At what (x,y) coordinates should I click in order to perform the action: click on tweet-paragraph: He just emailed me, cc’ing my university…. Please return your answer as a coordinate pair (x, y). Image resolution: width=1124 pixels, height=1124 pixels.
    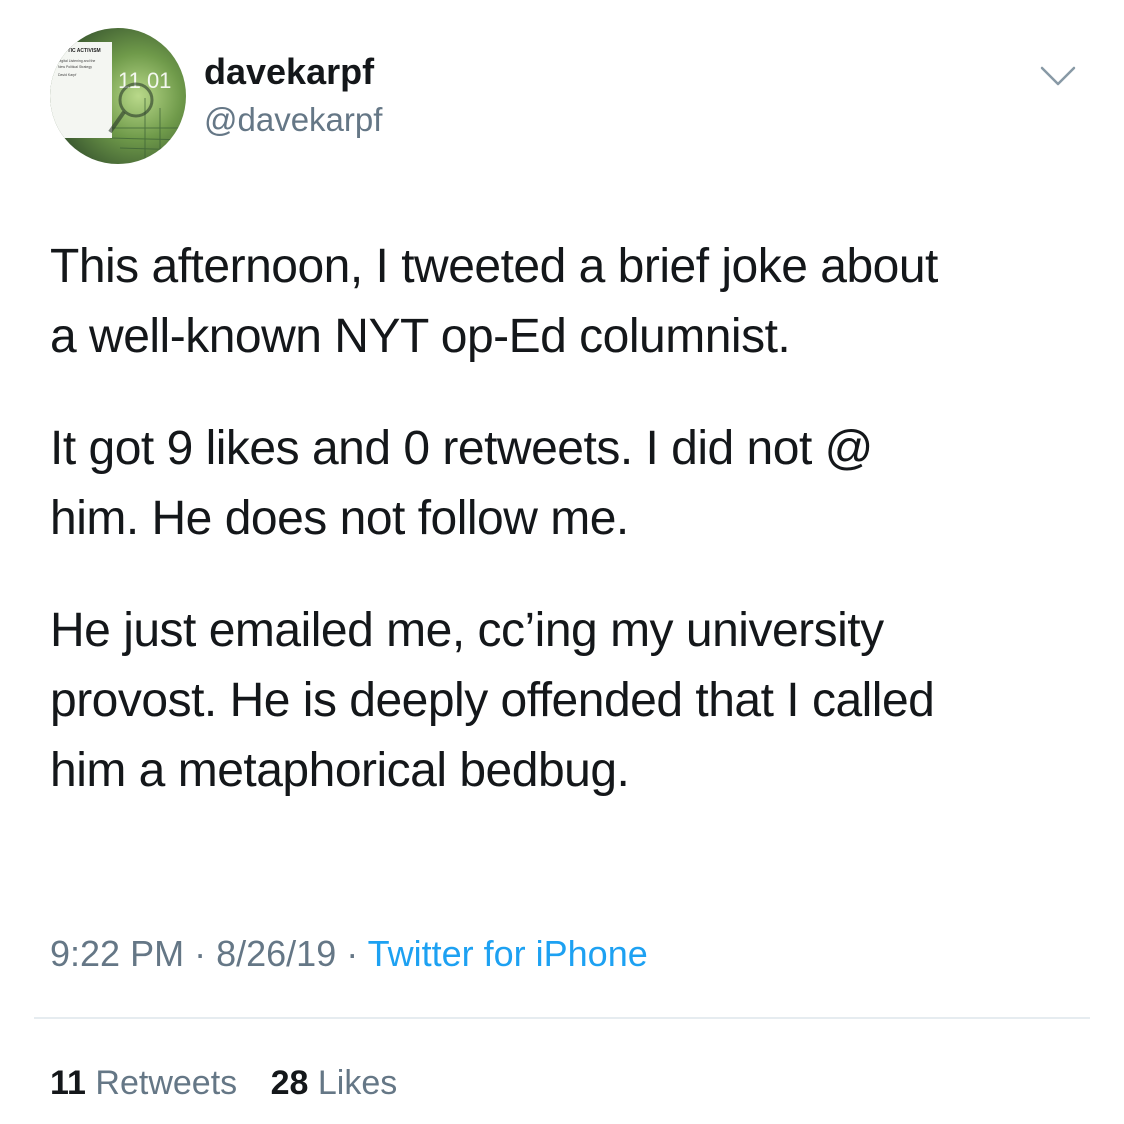
    Looking at the image, I should click on (492, 700).